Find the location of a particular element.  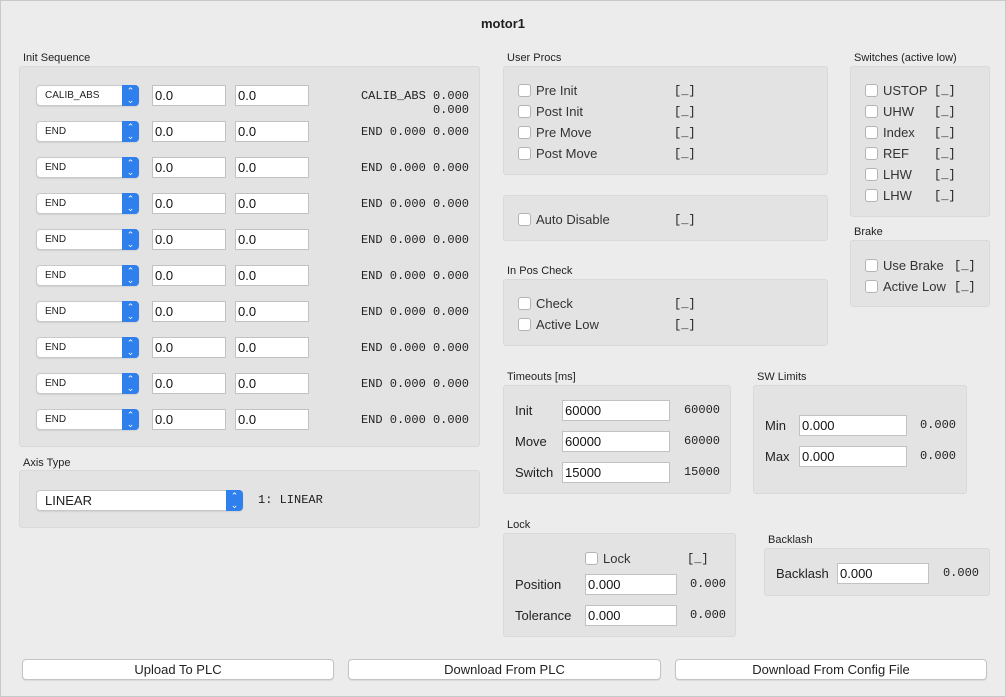

timeouts-label: Timeouts [ms] is located at coordinates (541, 377).